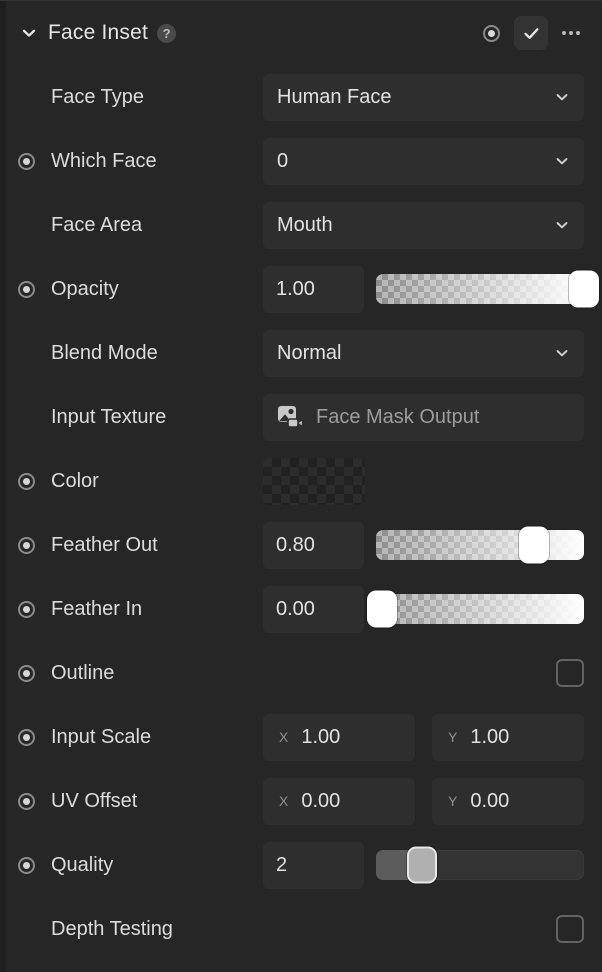 The width and height of the screenshot is (602, 972). I want to click on row-outline: Outline, so click(301, 673).